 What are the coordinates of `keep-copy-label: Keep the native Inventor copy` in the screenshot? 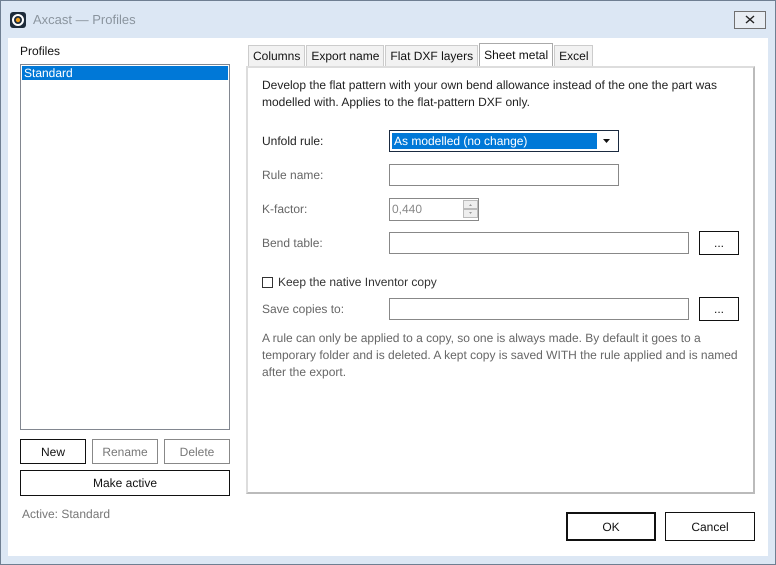 It's located at (357, 282).